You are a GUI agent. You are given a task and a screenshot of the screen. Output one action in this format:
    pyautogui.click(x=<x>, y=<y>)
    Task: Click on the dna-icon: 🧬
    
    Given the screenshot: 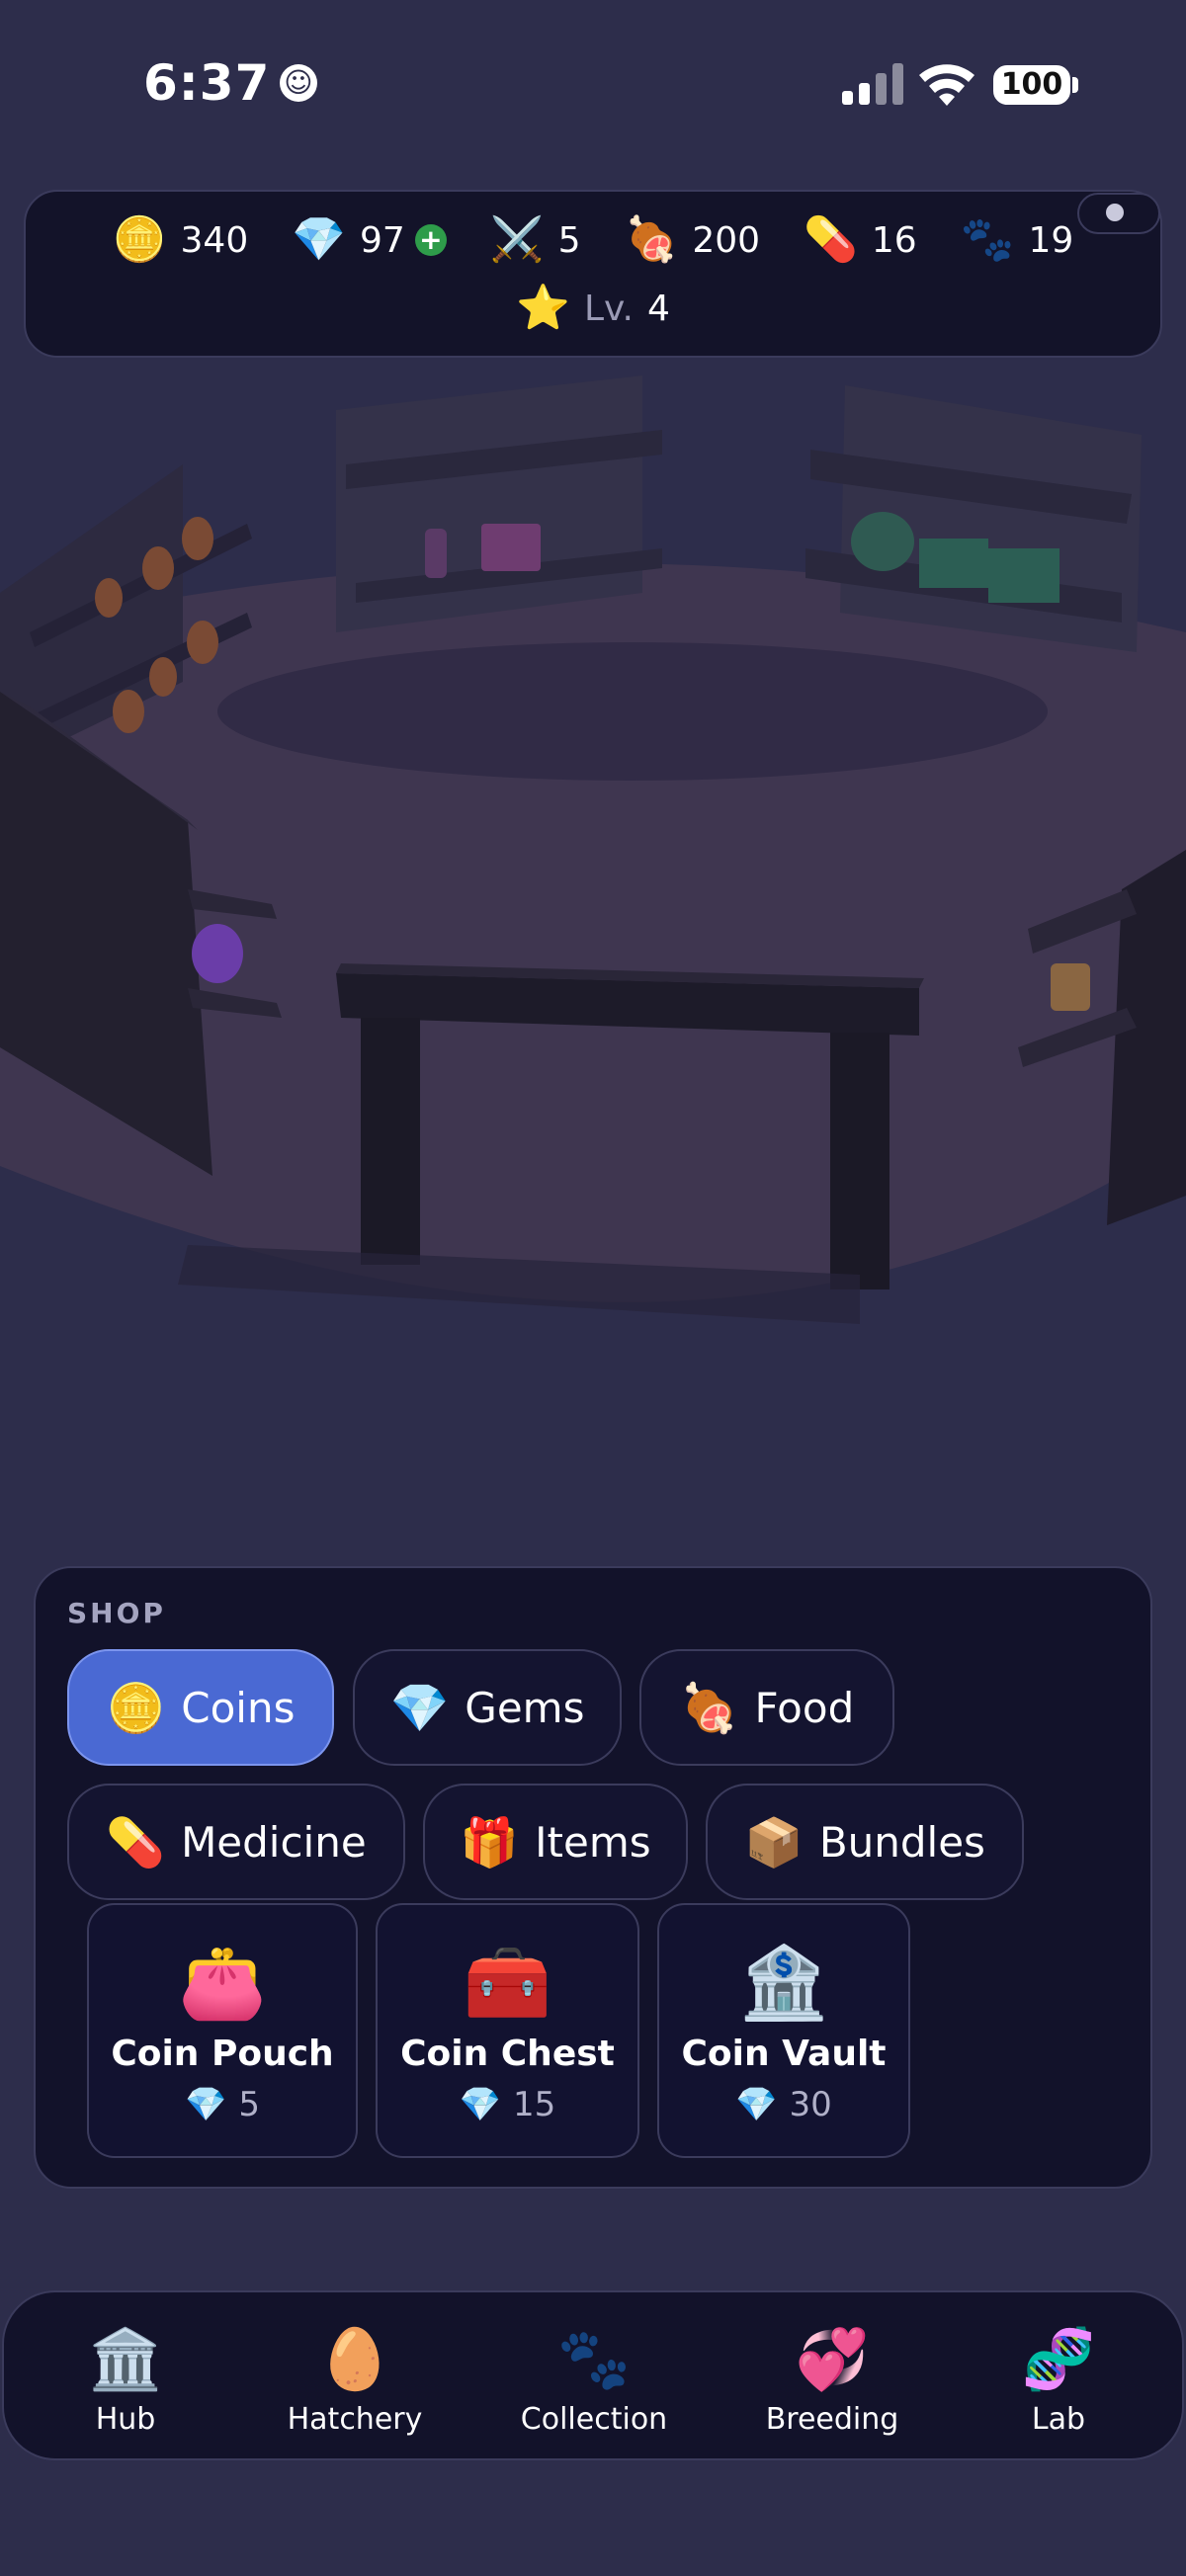 What is the action you would take?
    pyautogui.click(x=1058, y=2359)
    